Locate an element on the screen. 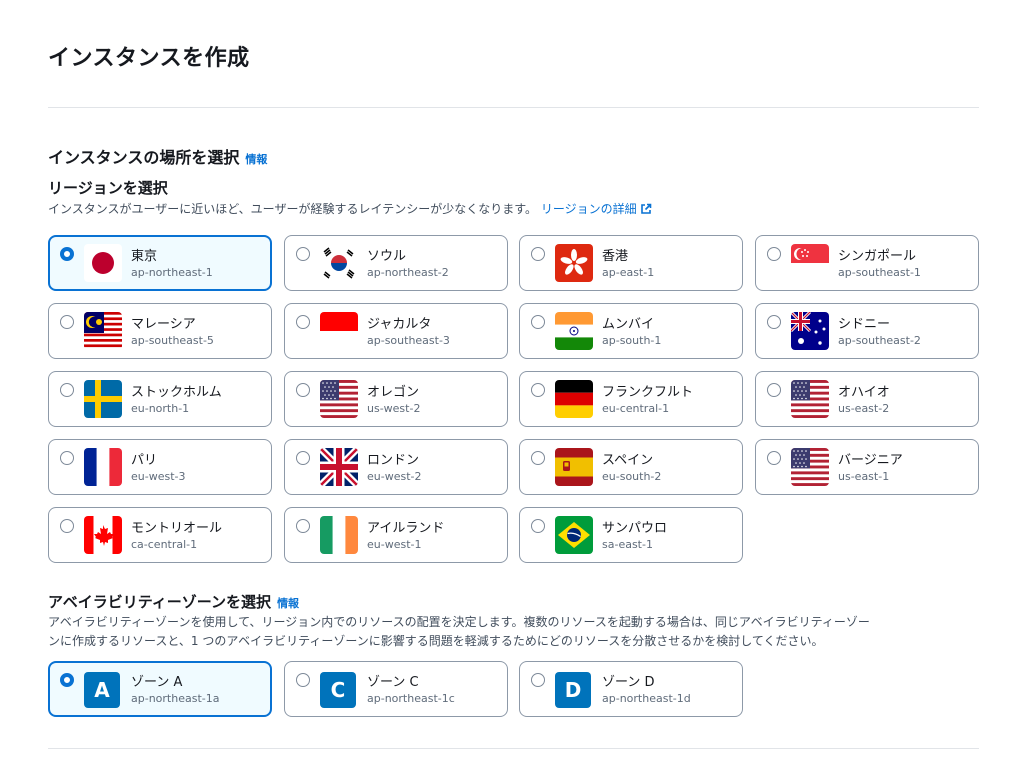 The image size is (1024, 773). option-name: マレーシア is located at coordinates (163, 324).